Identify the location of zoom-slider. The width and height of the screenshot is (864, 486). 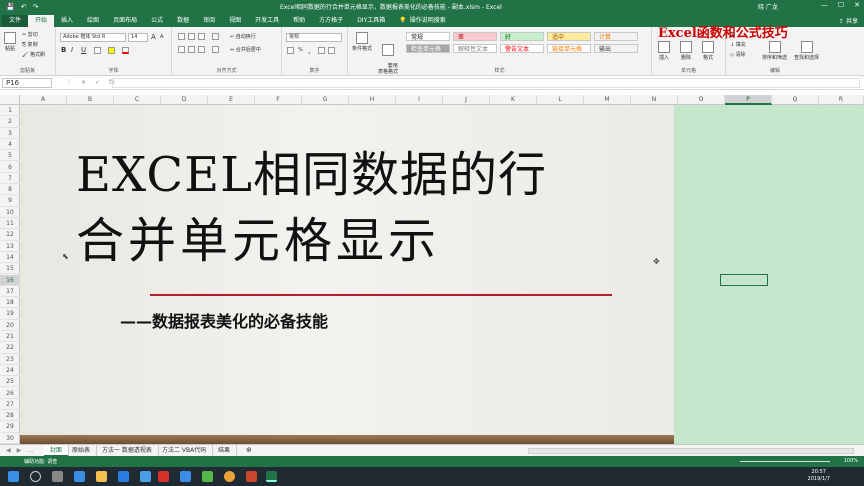
(785, 461).